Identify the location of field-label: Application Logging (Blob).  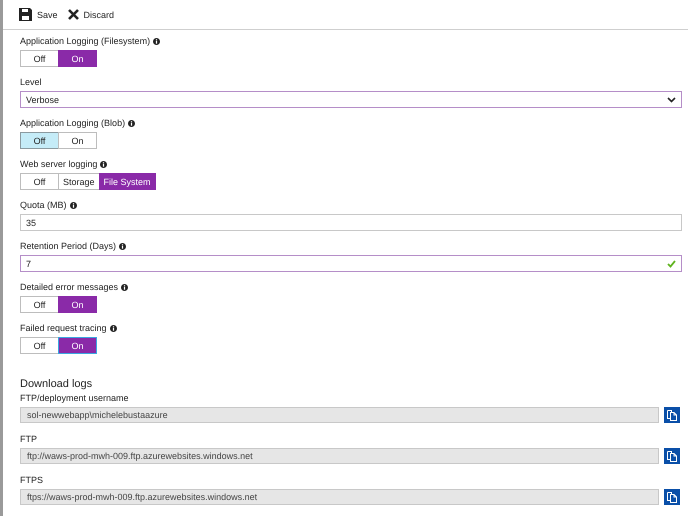
(73, 123).